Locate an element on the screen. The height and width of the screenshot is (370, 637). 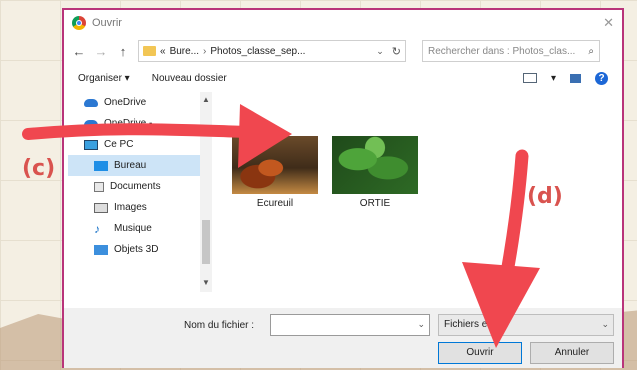
file-name: ORTIE is located at coordinates (375, 203).